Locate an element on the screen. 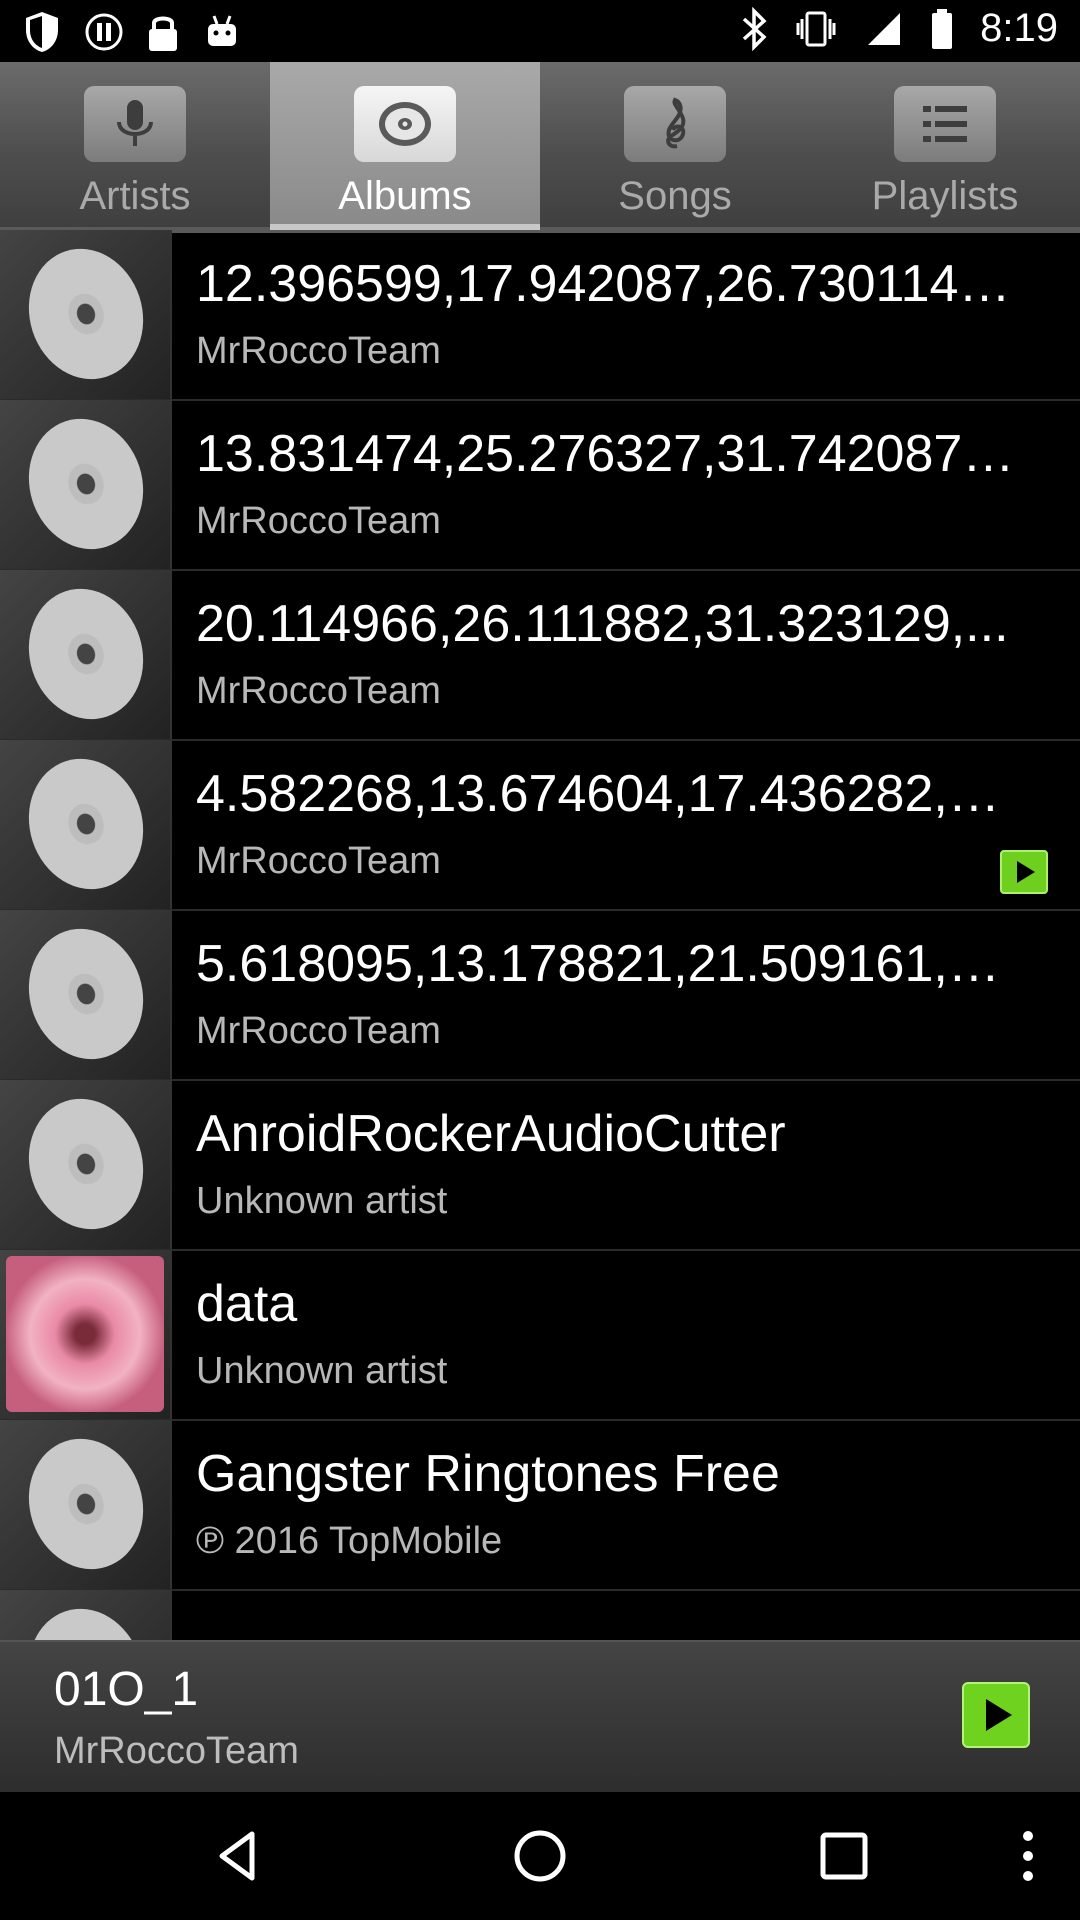 The height and width of the screenshot is (1920, 1080). tab-songs: Songs is located at coordinates (675, 144).